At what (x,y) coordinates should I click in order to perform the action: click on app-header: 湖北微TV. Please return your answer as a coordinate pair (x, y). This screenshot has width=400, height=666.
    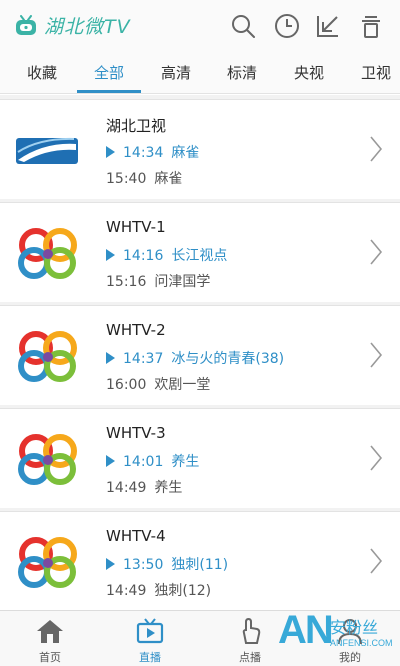
    Looking at the image, I should click on (200, 26).